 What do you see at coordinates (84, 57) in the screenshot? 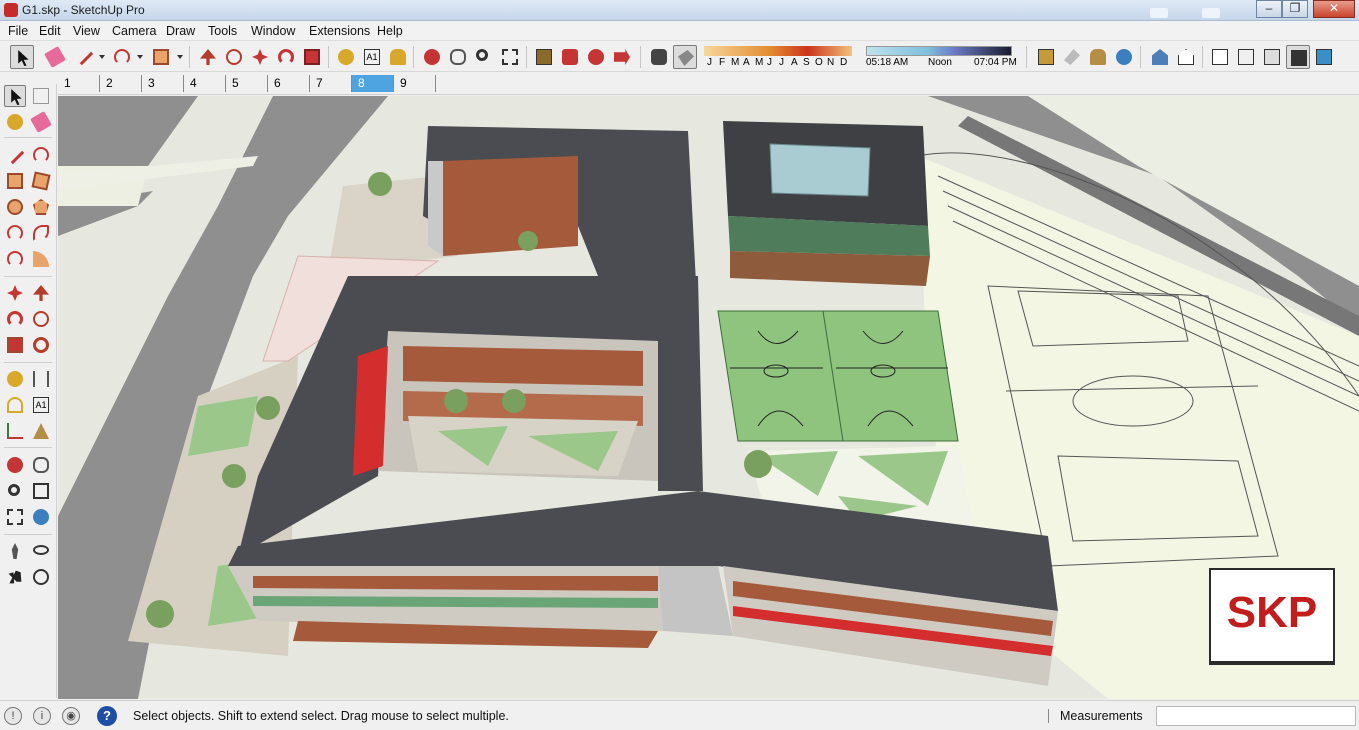
I see `line-tool-button` at bounding box center [84, 57].